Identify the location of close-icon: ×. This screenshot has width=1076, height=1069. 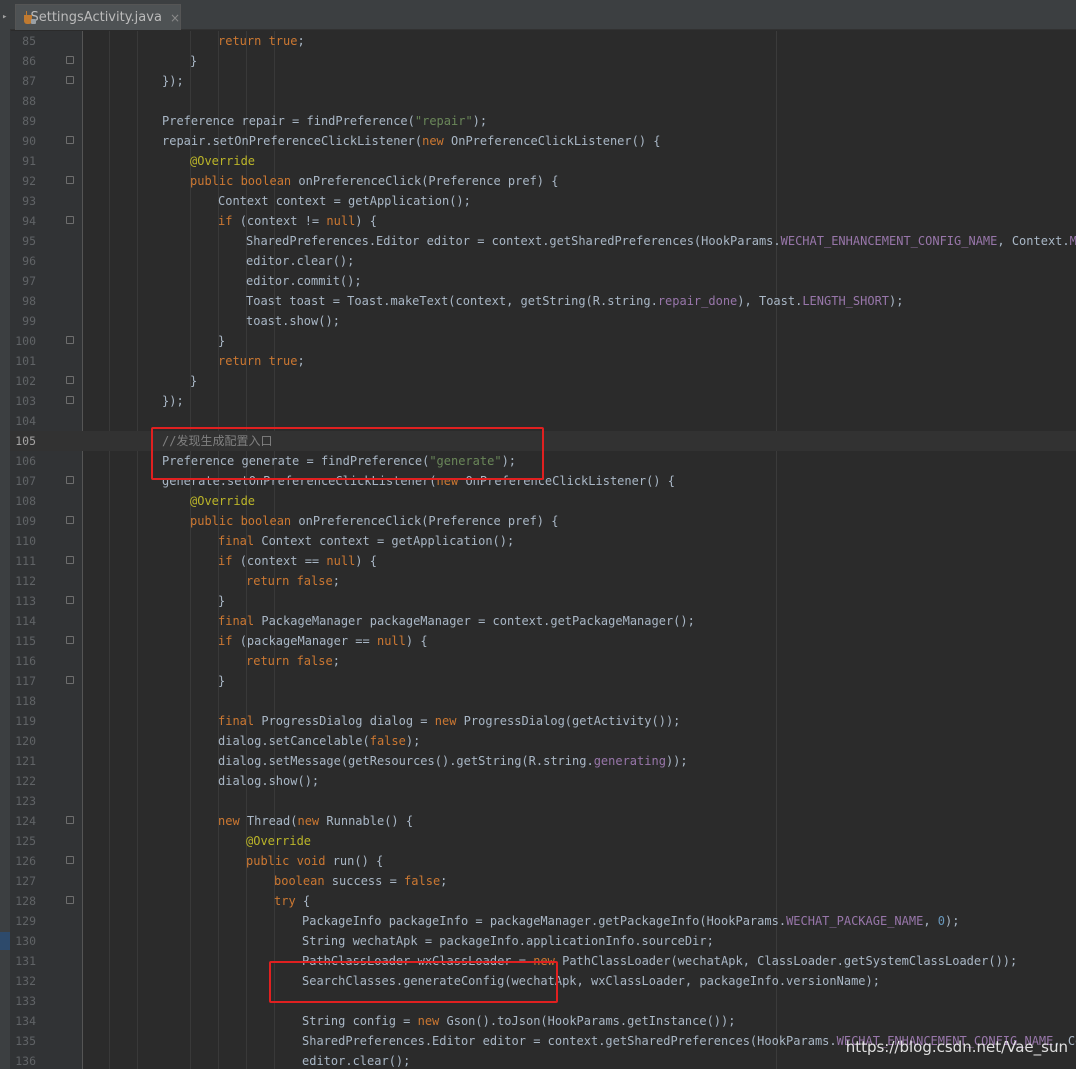
(175, 18).